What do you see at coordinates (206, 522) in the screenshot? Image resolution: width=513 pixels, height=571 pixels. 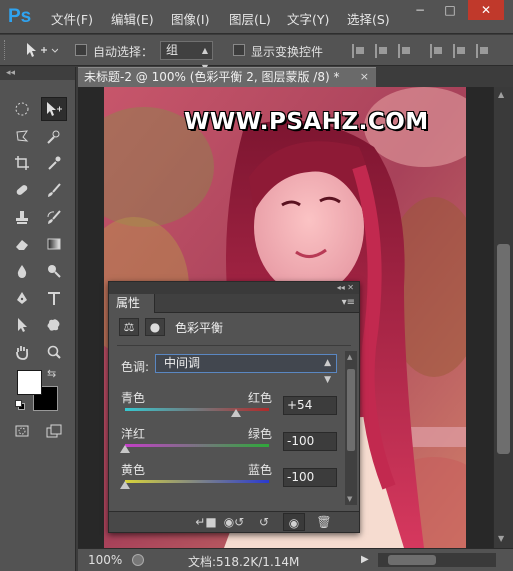 I see `clip-to-layer-icon: ↵■` at bounding box center [206, 522].